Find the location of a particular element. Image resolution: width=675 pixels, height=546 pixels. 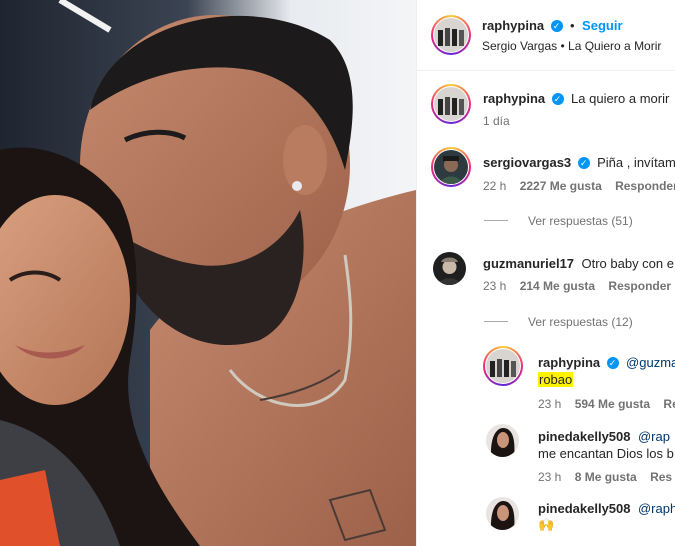

view-replies-button: Ver respuestas (12) is located at coordinates (580, 322).